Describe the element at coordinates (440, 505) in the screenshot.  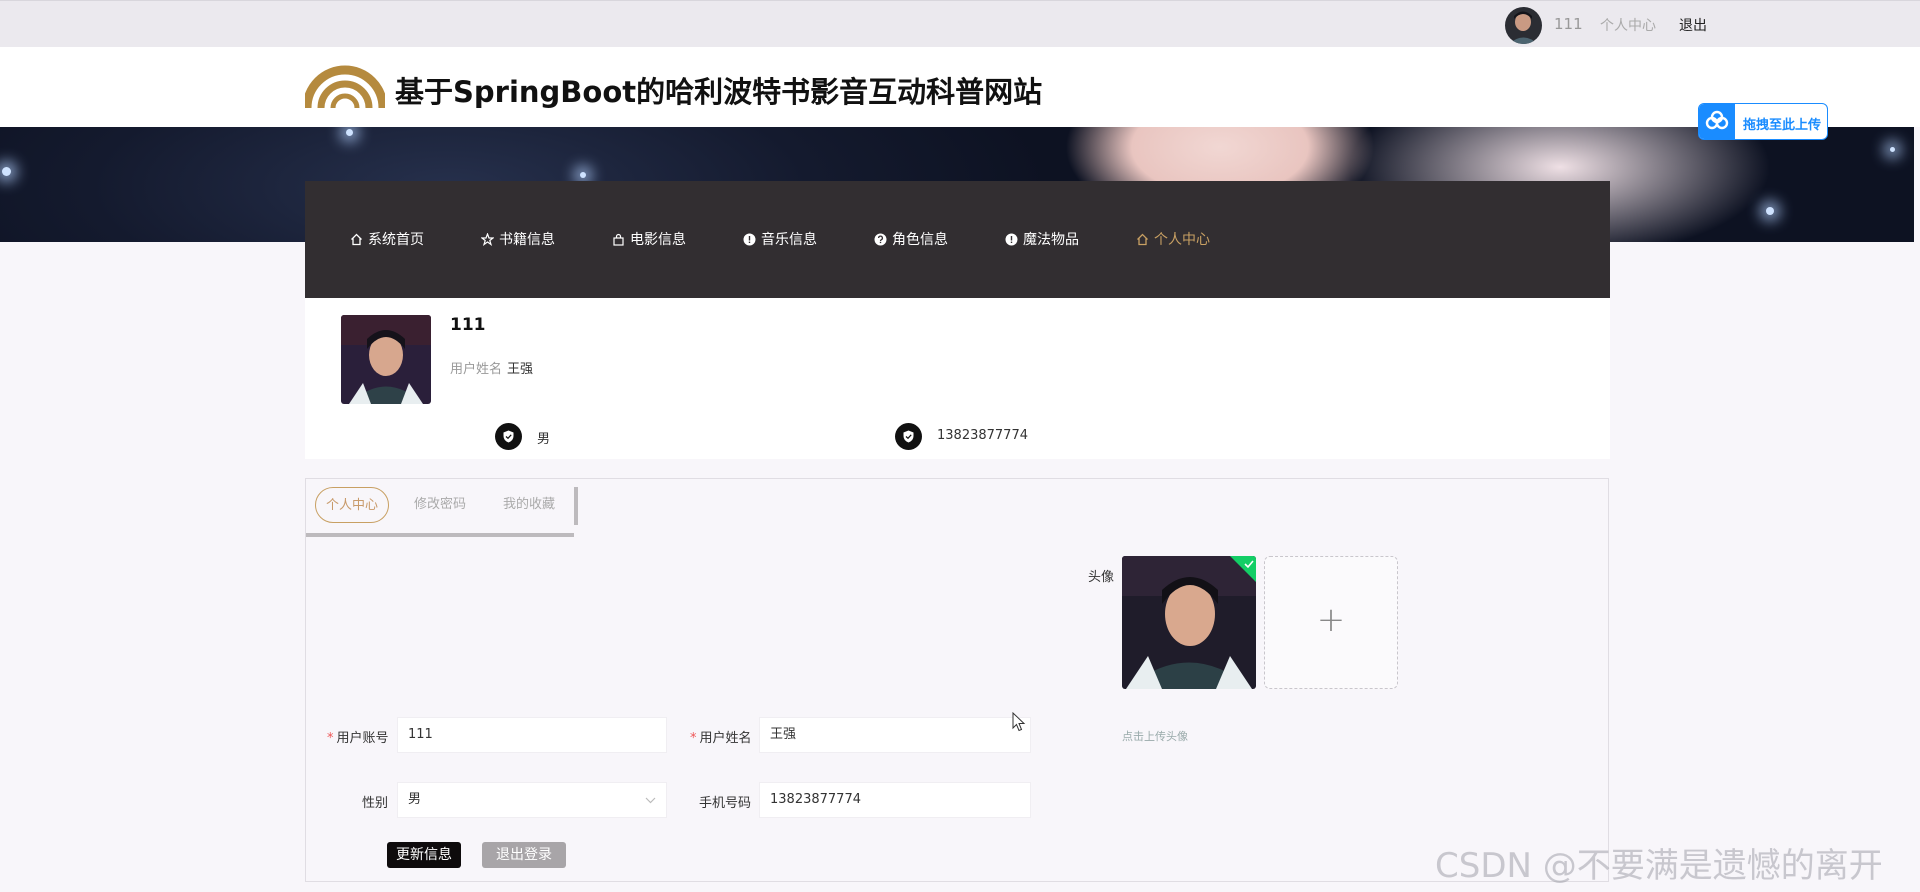
I see `tab-change-password: 修改密码` at that location.